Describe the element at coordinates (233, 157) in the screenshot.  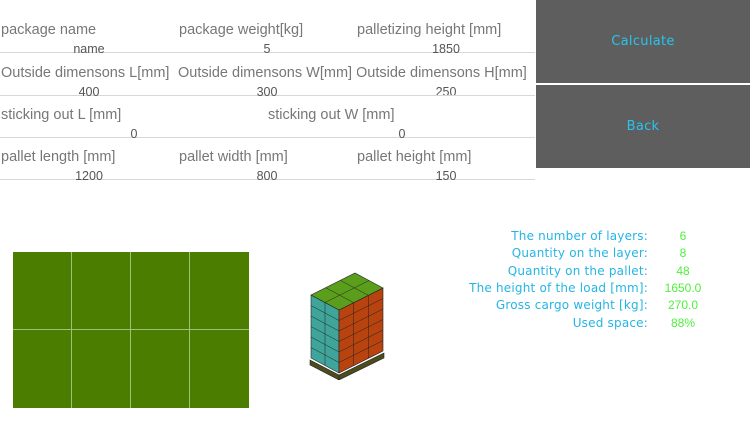
I see `pallet-width-label: pallet width [mm]` at that location.